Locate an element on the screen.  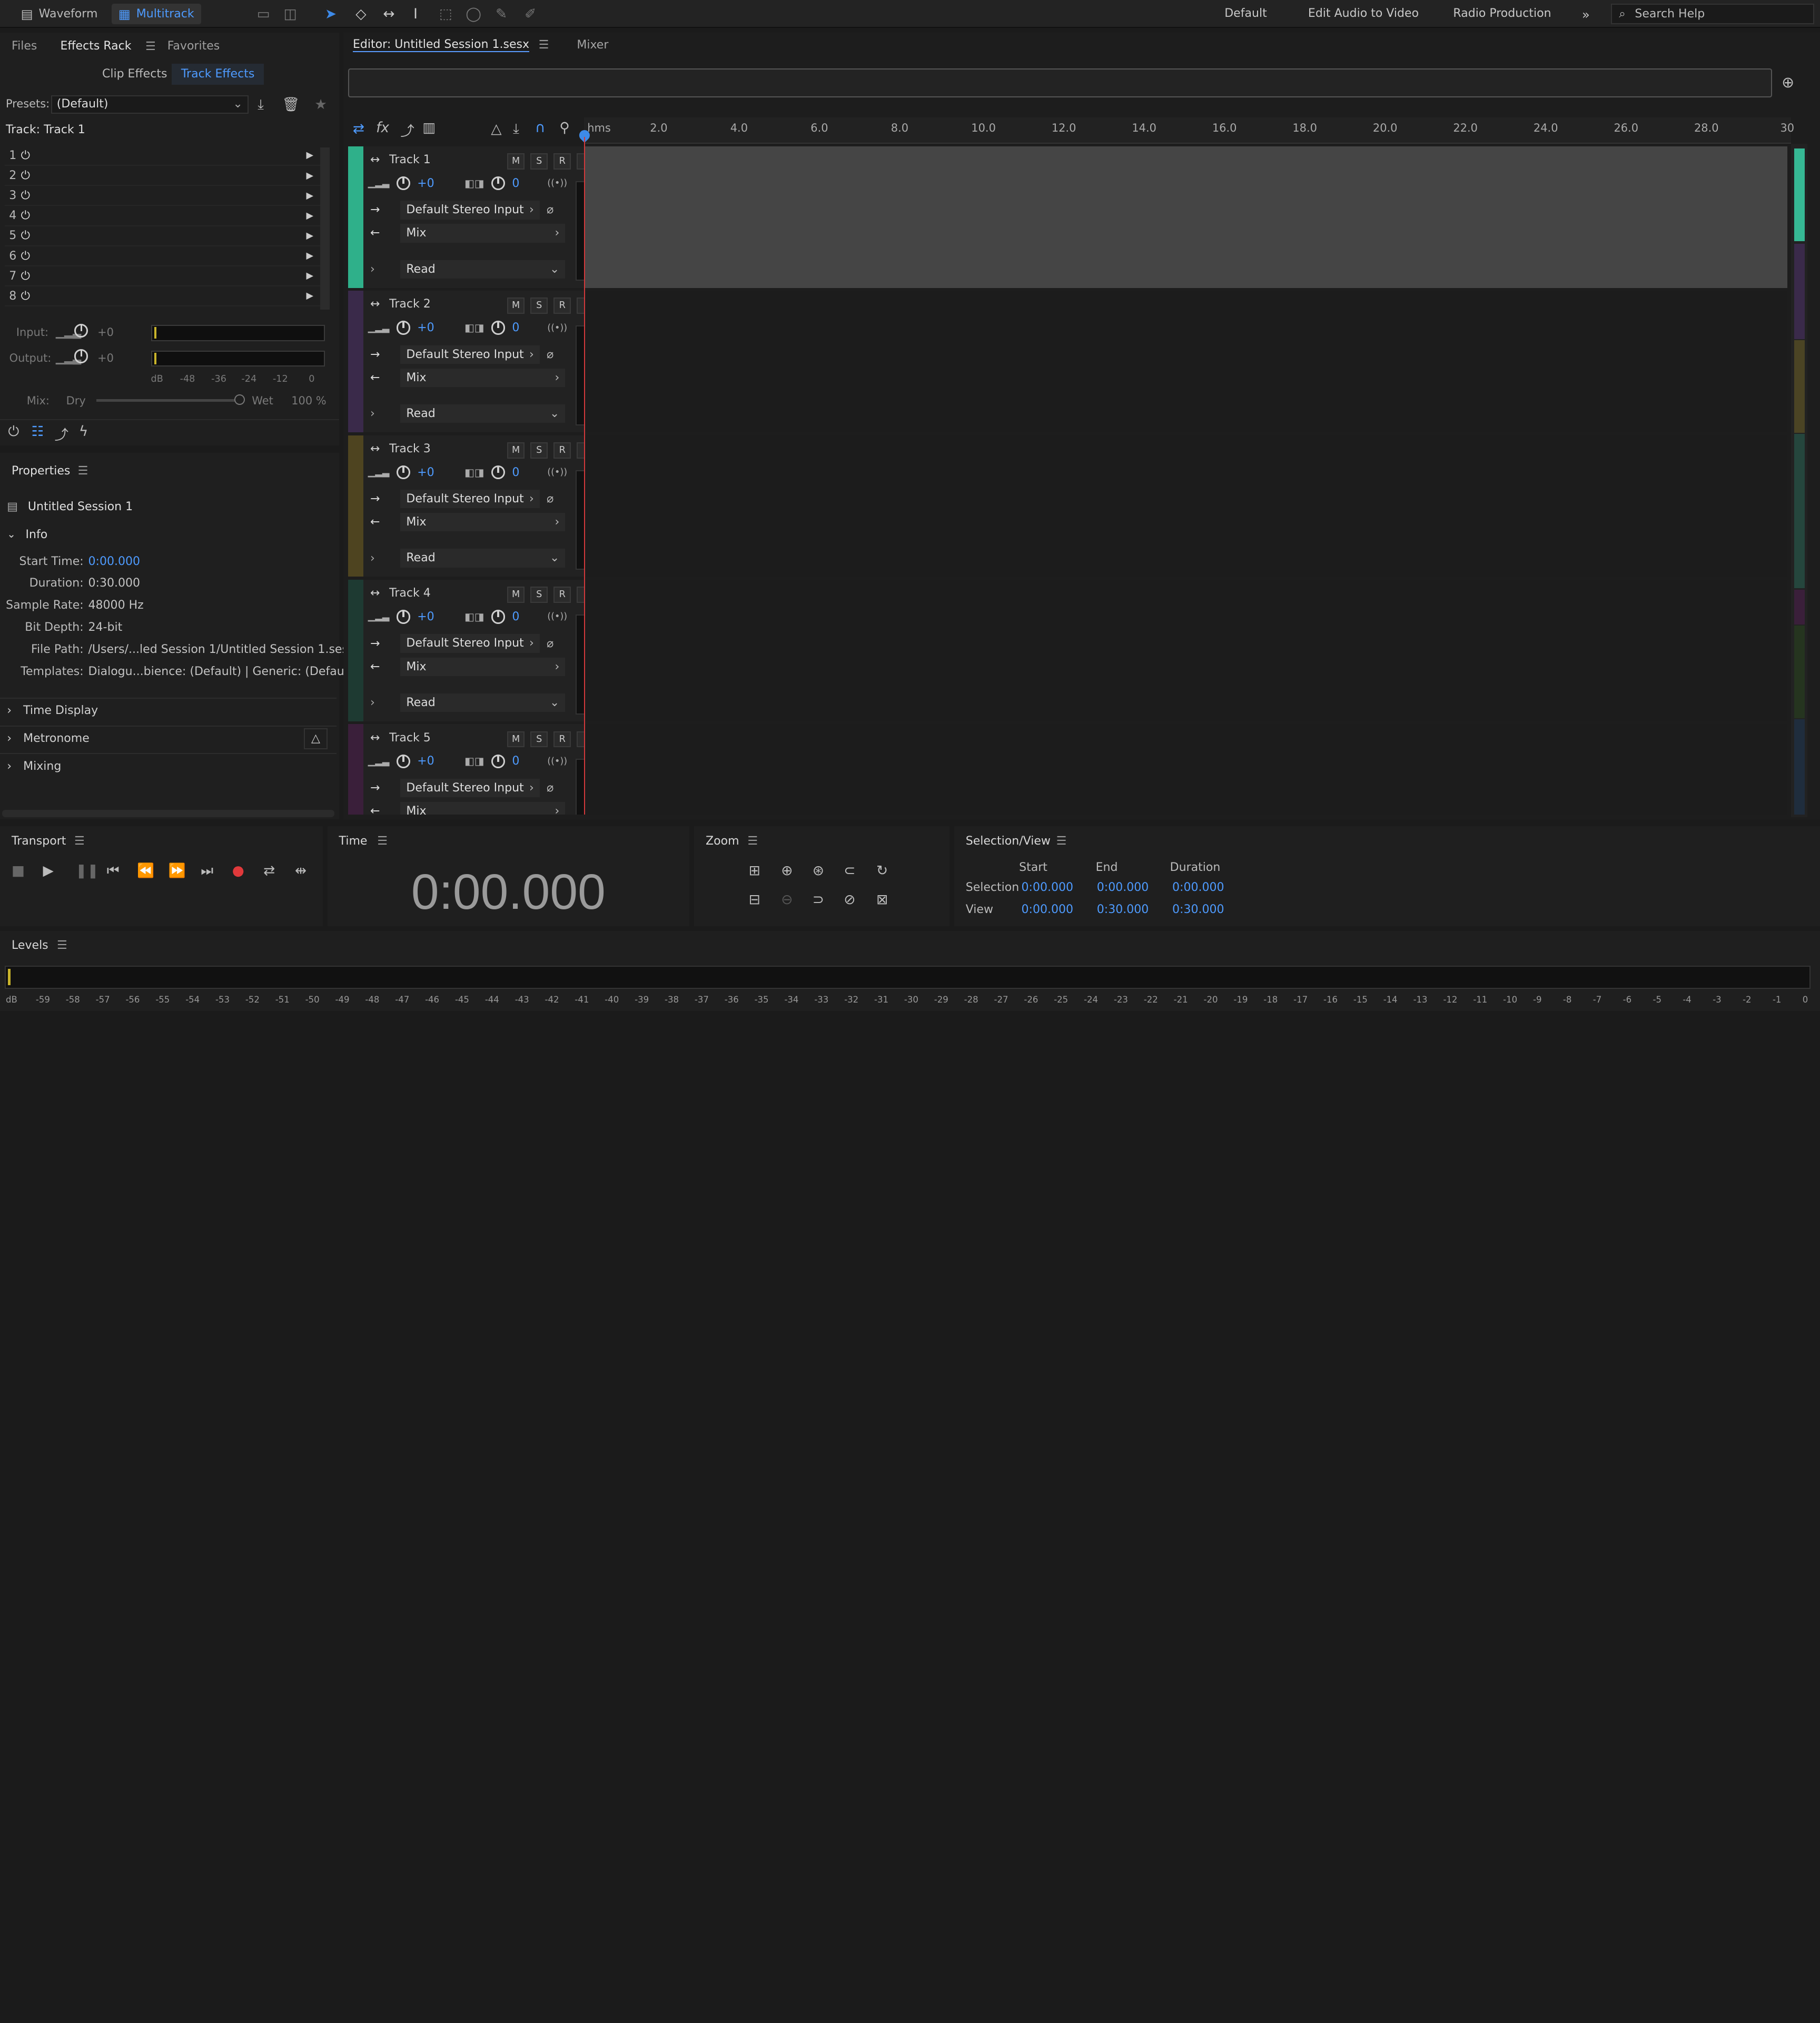
track-name: Track 5 is located at coordinates (410, 738).